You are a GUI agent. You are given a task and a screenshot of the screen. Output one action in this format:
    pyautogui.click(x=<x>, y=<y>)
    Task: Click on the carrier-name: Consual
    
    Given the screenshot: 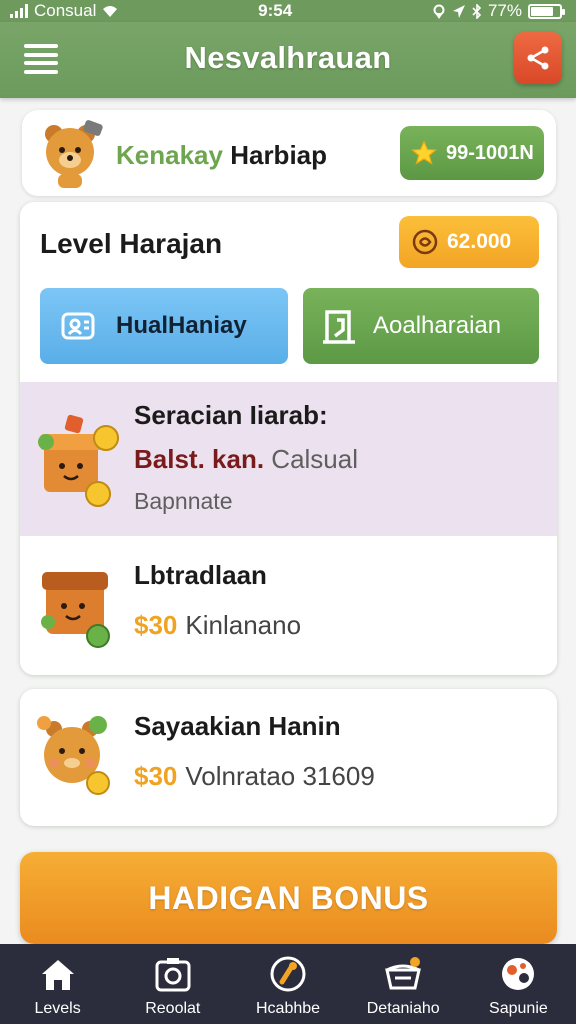 What is the action you would take?
    pyautogui.click(x=65, y=10)
    